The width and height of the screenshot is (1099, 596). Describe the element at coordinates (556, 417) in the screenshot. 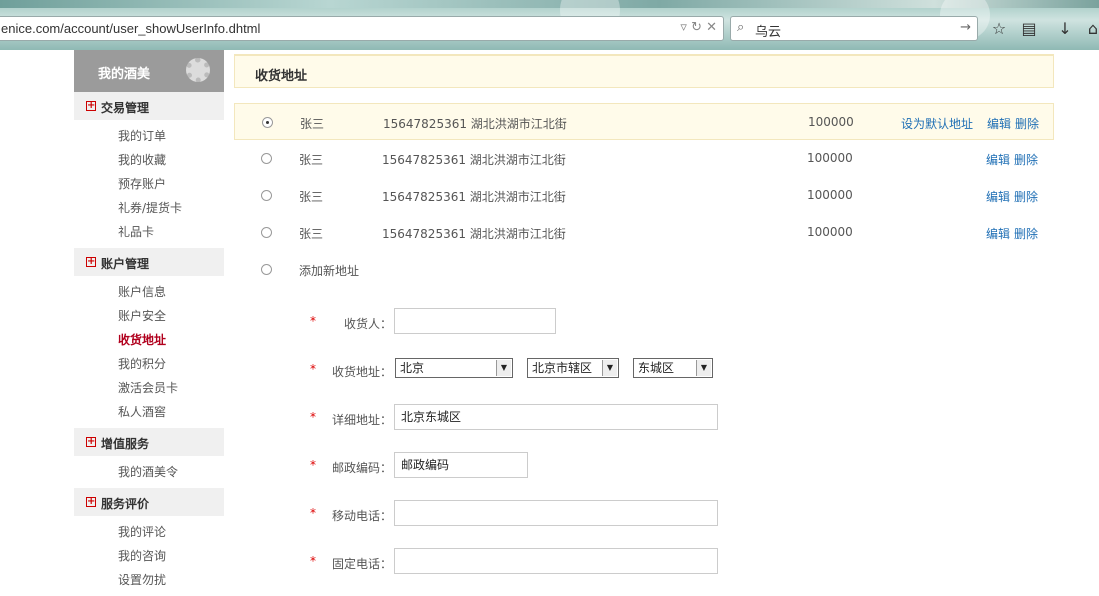

I see `detail-address-input: 北京东城区` at that location.